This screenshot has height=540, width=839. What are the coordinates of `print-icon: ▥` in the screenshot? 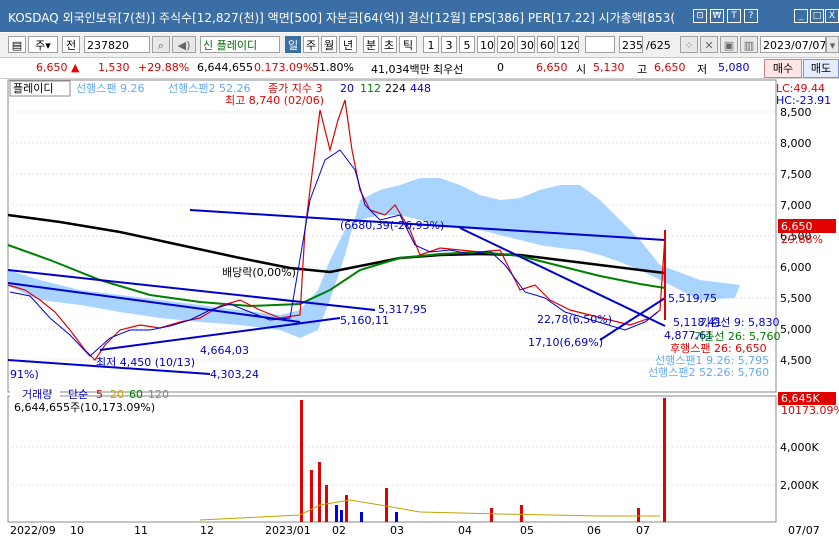 It's located at (749, 44).